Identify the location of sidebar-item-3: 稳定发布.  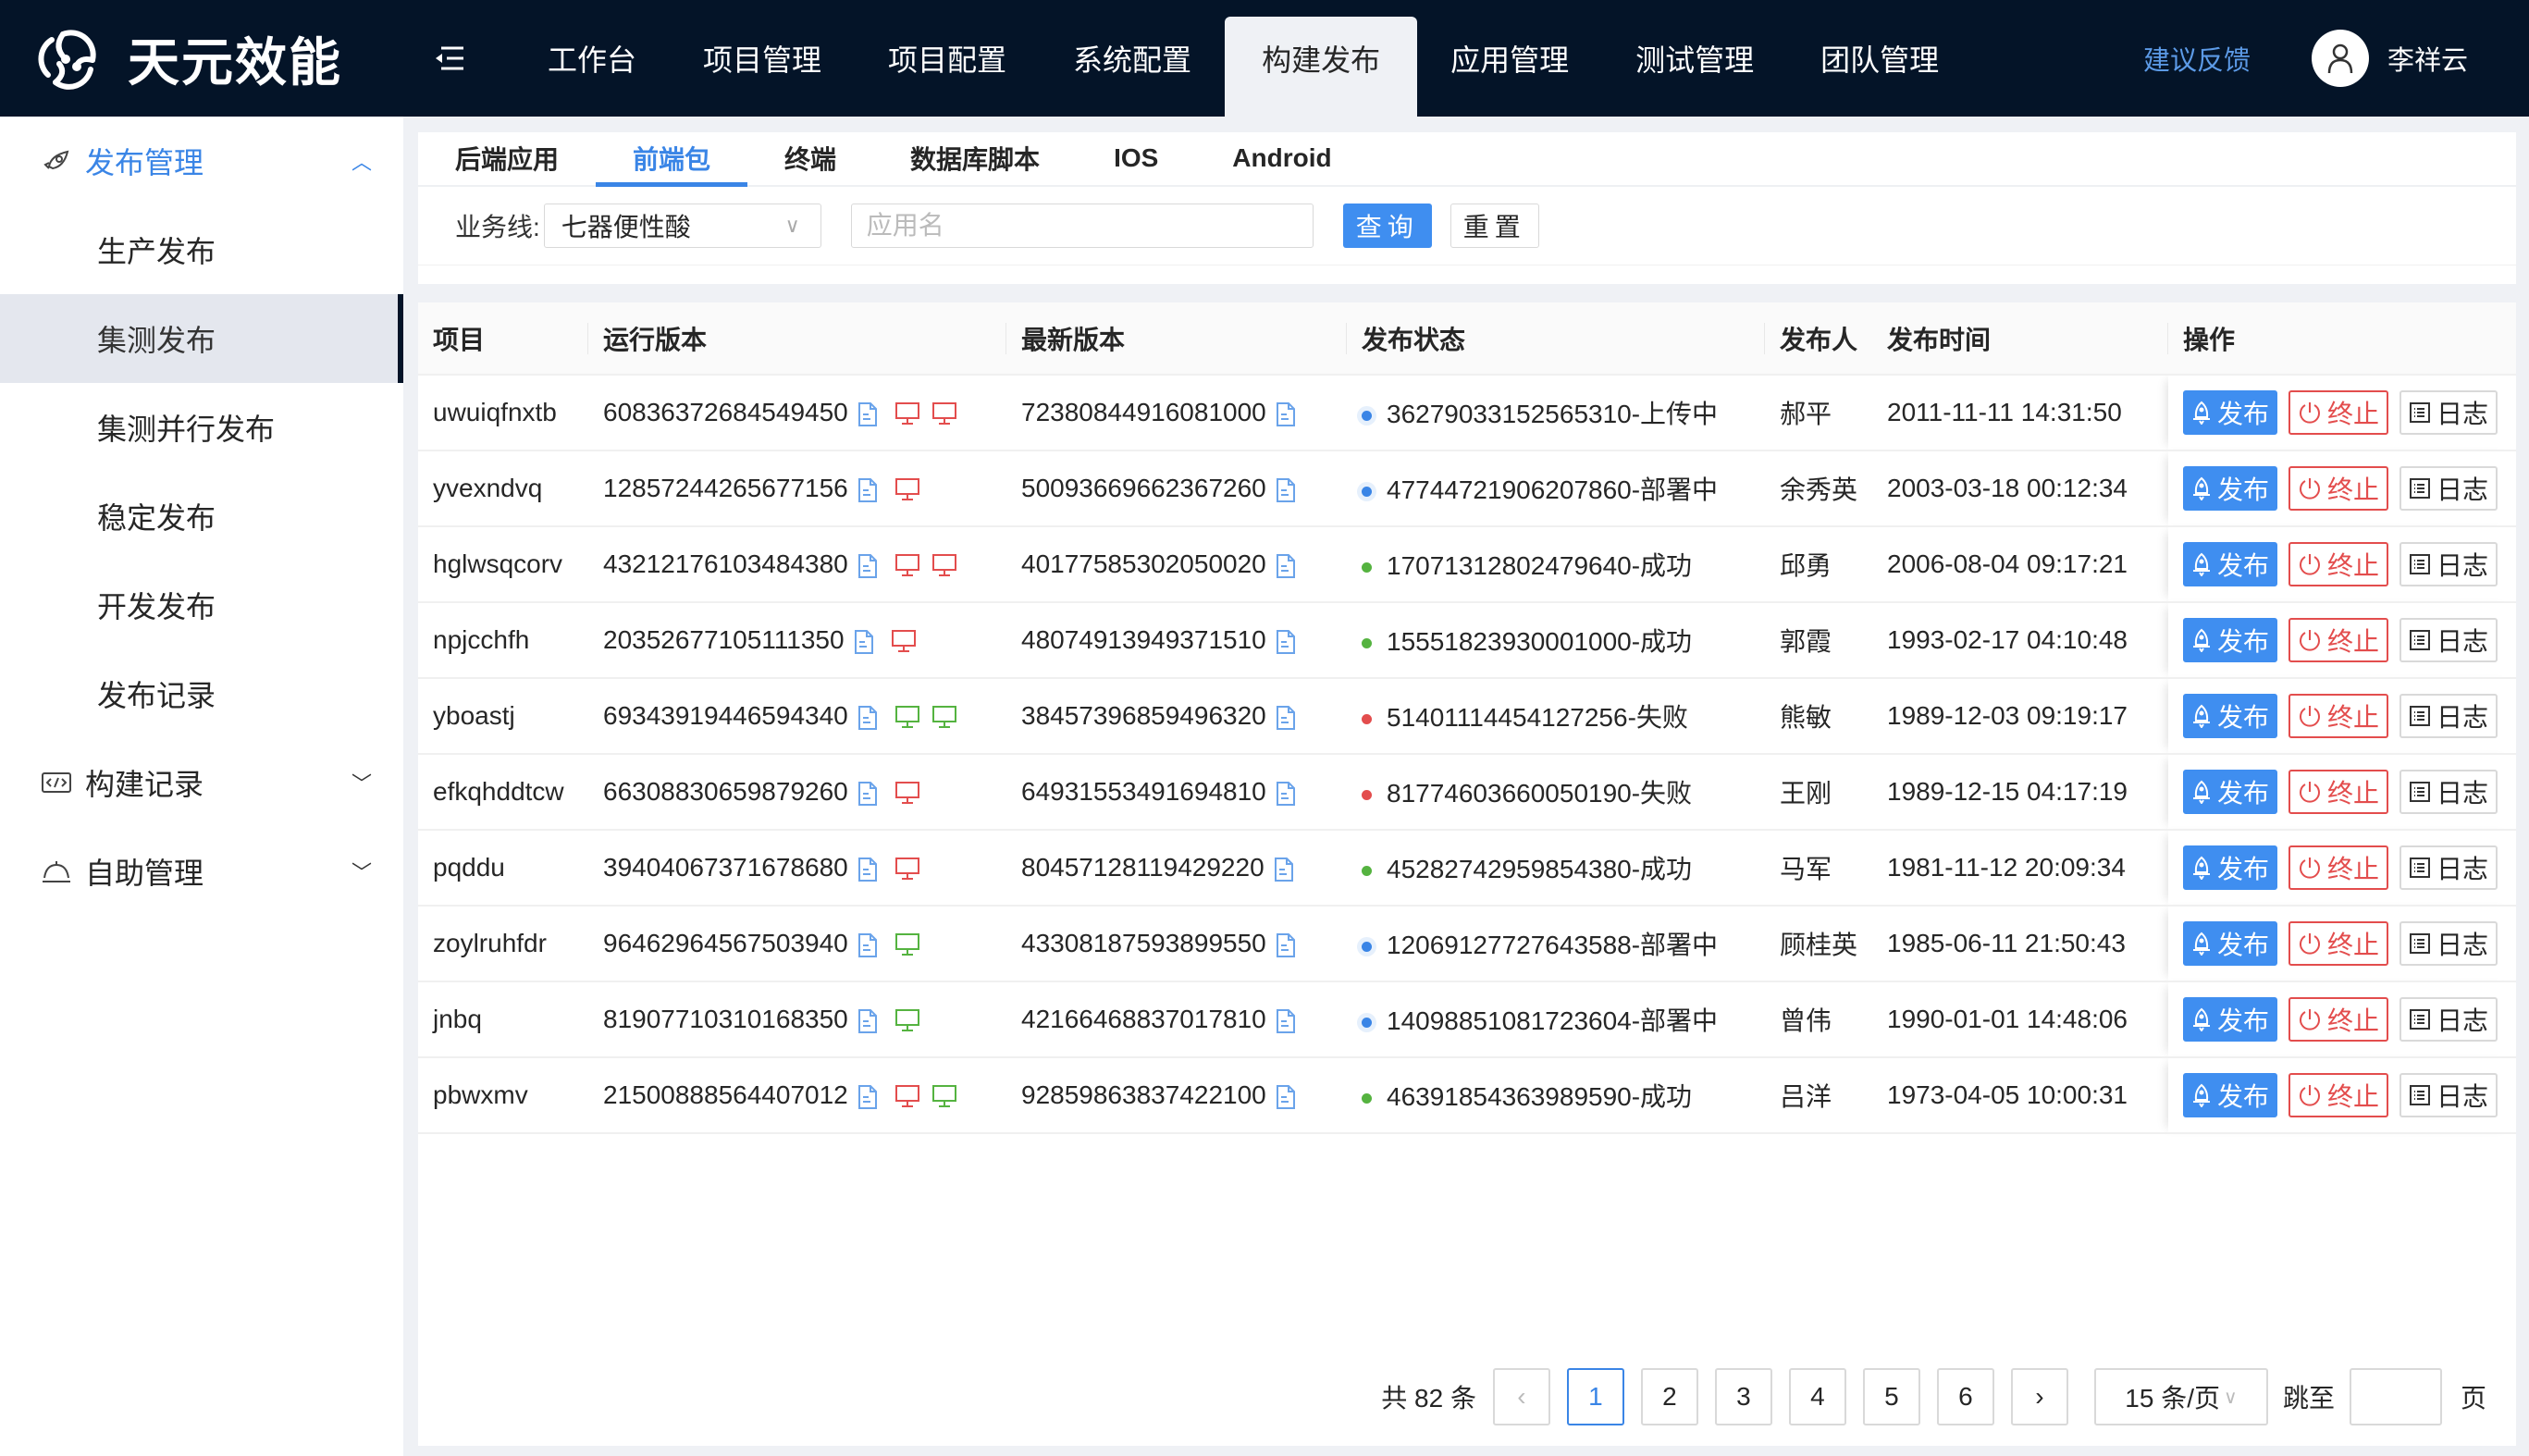
(201, 516).